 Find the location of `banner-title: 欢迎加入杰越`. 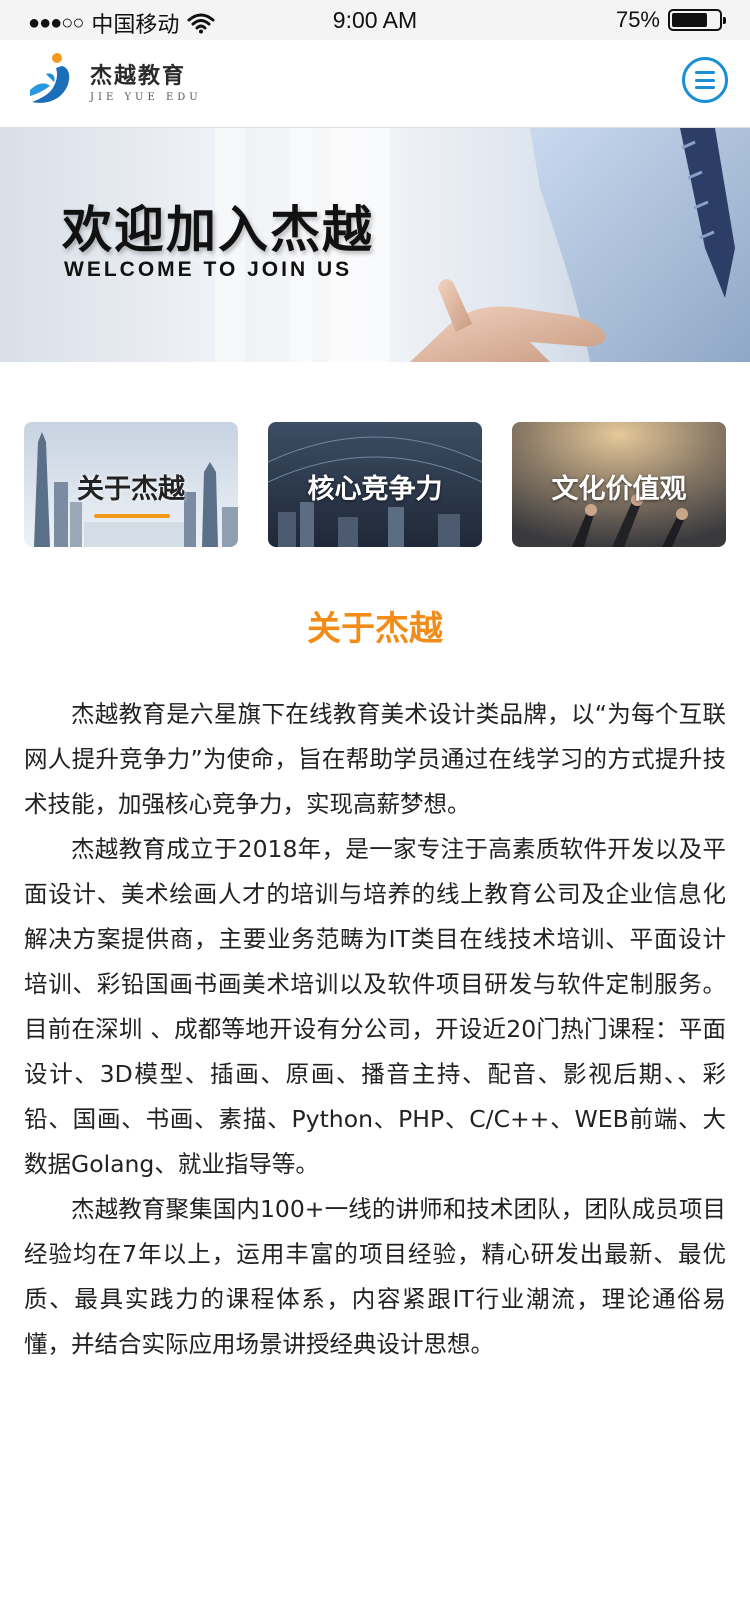

banner-title: 欢迎加入杰越 is located at coordinates (218, 230).